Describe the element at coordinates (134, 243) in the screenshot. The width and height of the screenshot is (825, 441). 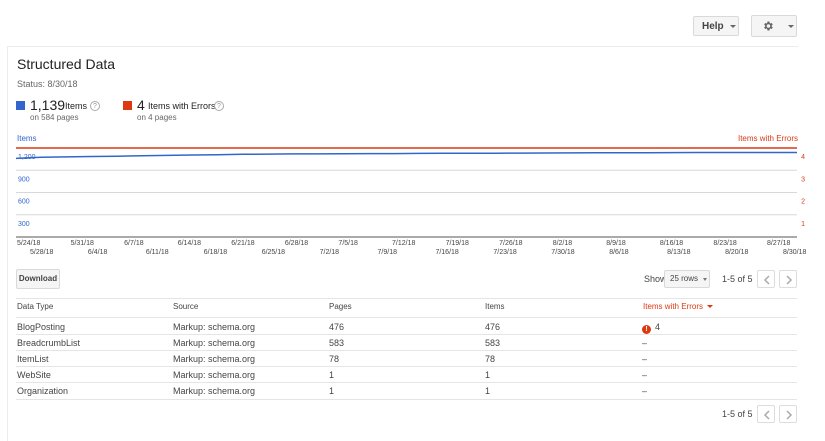
I see `x-tick-label: 6/7/18` at that location.